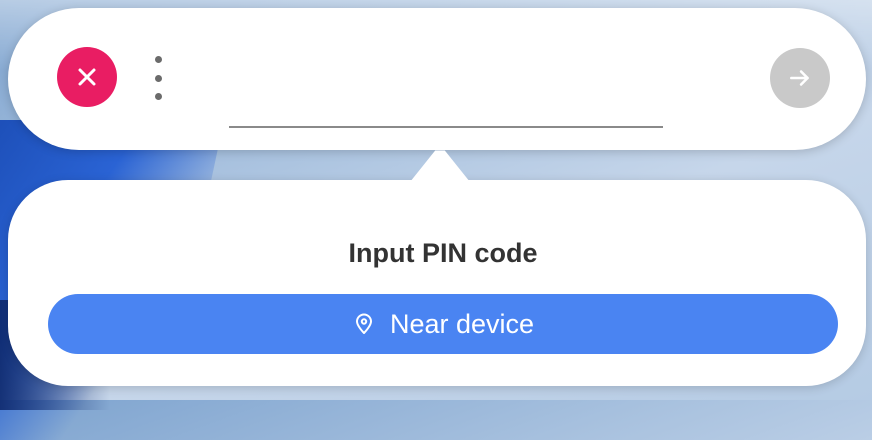  What do you see at coordinates (443, 253) in the screenshot?
I see `panel-title: Input PIN code` at bounding box center [443, 253].